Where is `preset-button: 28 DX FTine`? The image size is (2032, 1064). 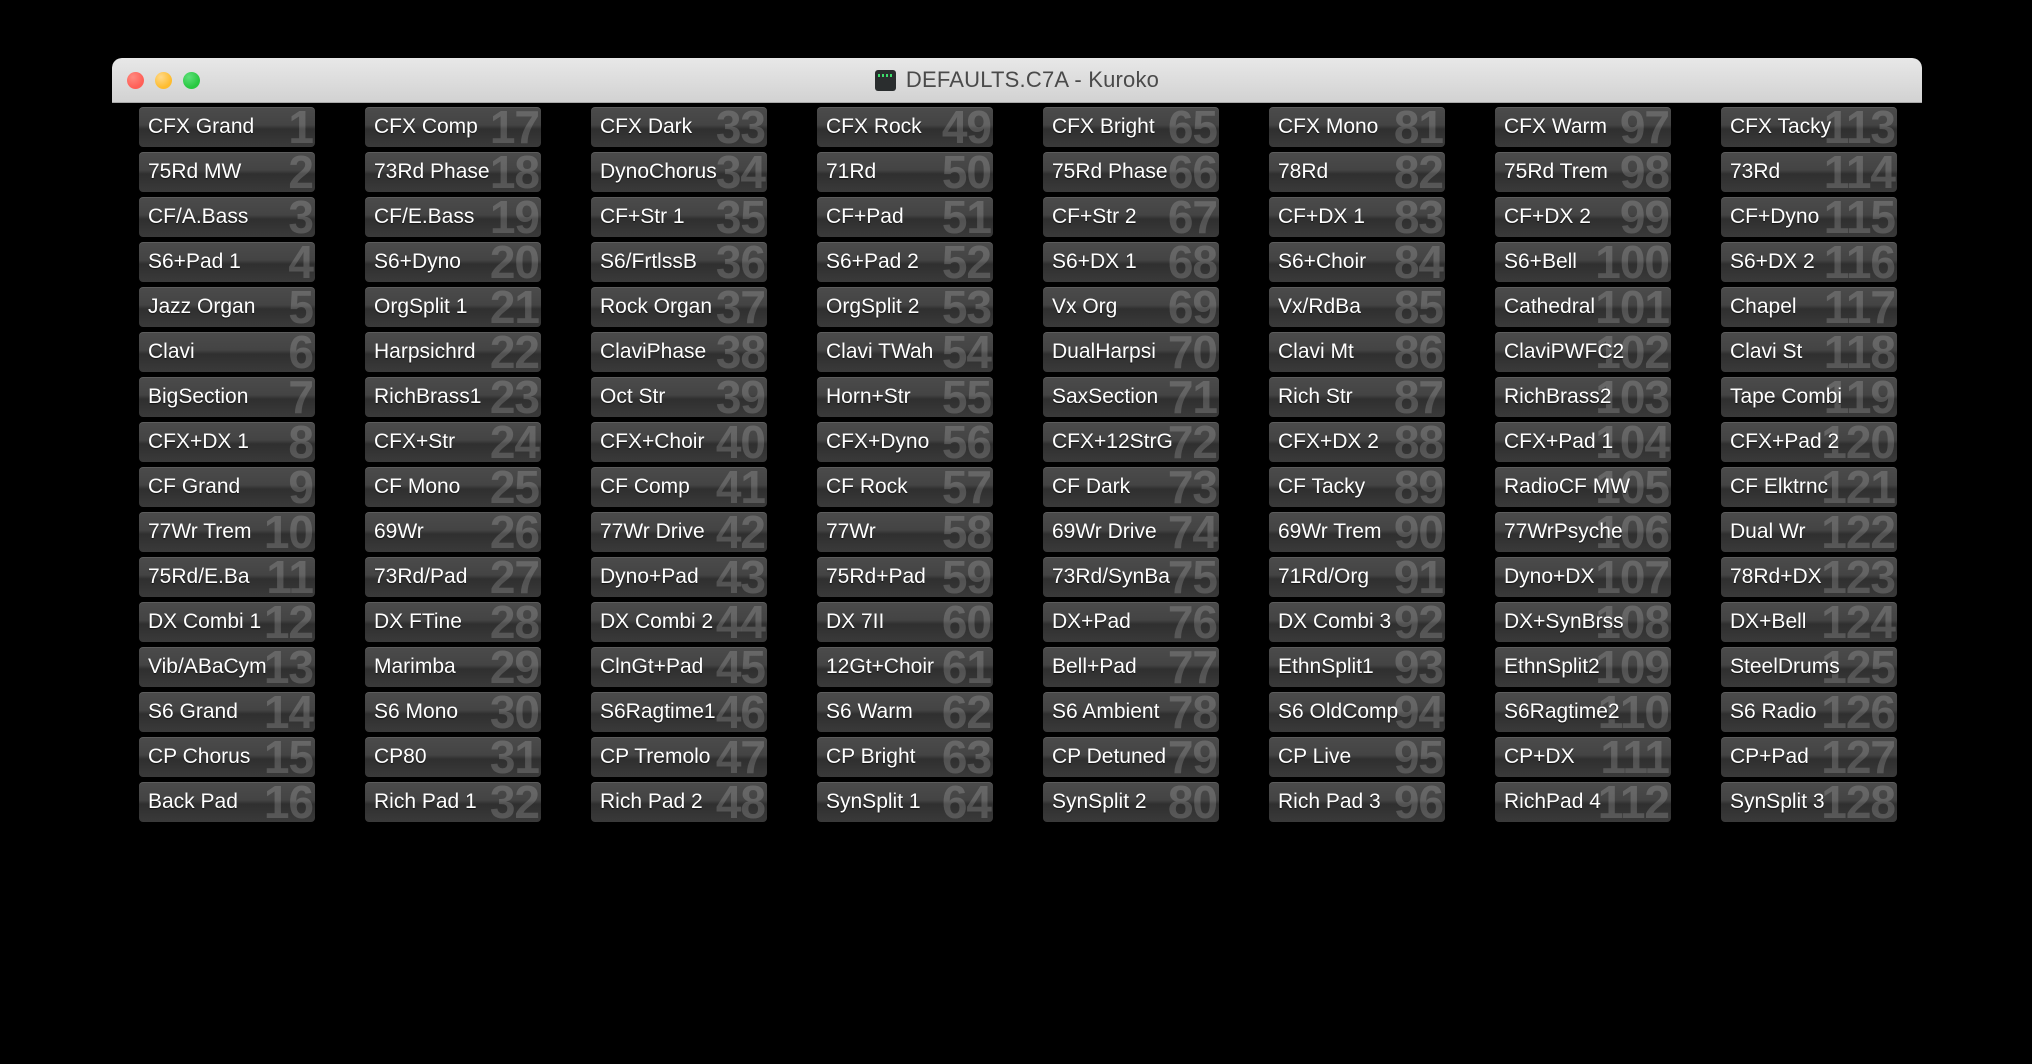
preset-button: 28 DX FTine is located at coordinates (453, 622).